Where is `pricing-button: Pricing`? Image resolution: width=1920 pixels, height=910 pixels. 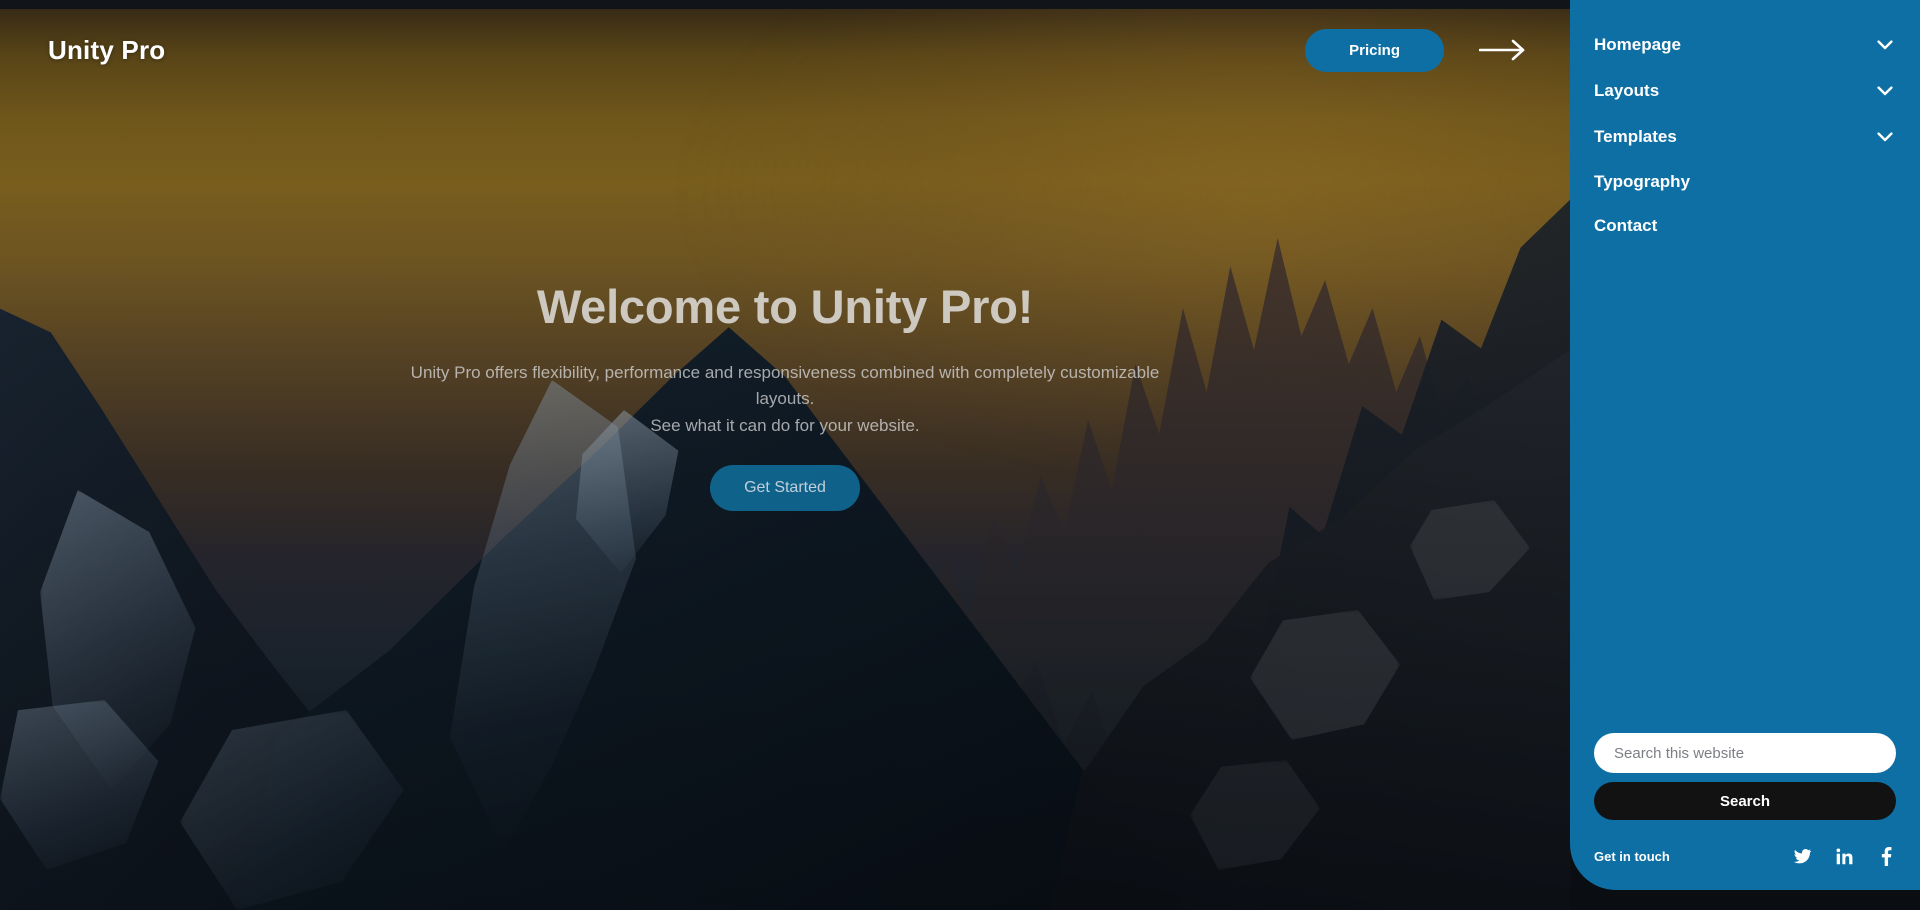
pricing-button: Pricing is located at coordinates (1374, 50).